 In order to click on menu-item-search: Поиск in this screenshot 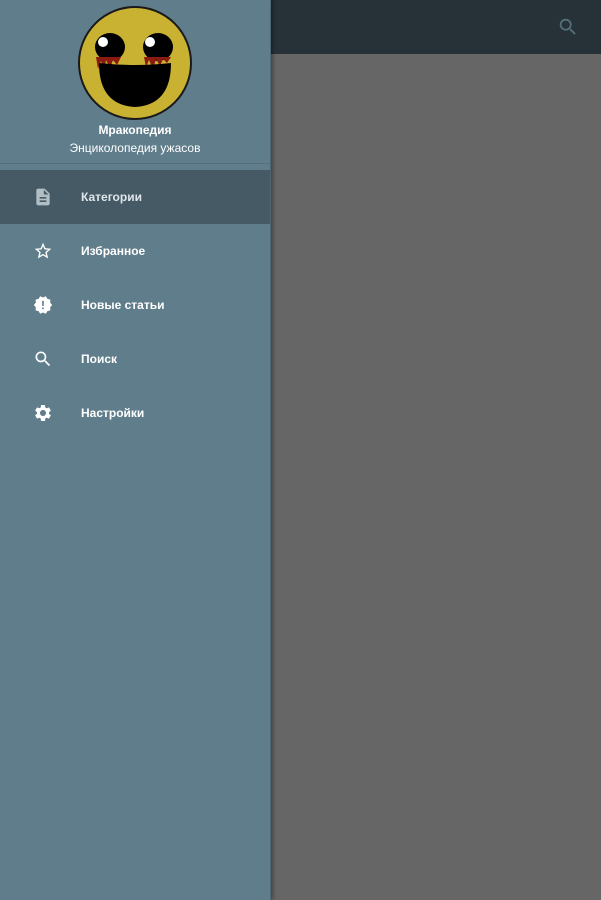, I will do `click(135, 359)`.